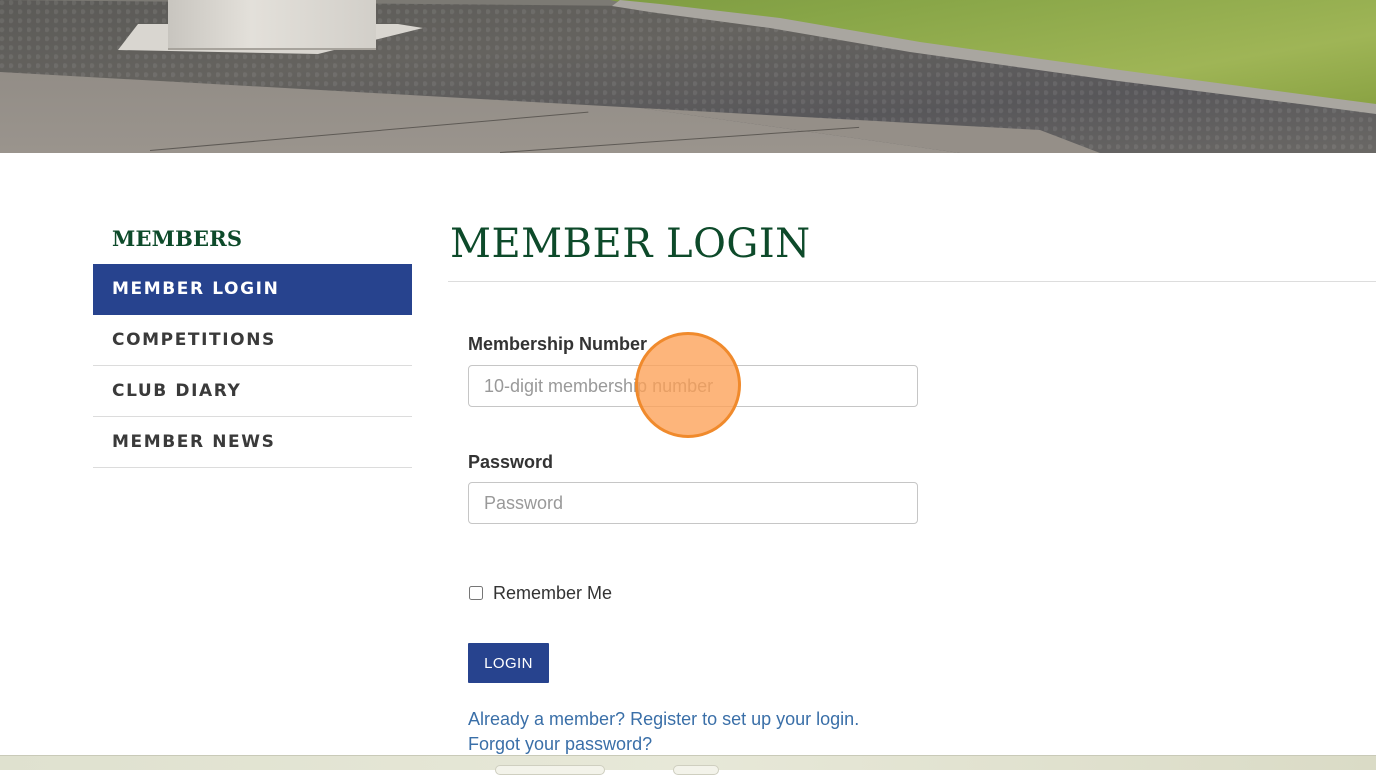  What do you see at coordinates (558, 344) in the screenshot?
I see `membership-number-label: Membership Number` at bounding box center [558, 344].